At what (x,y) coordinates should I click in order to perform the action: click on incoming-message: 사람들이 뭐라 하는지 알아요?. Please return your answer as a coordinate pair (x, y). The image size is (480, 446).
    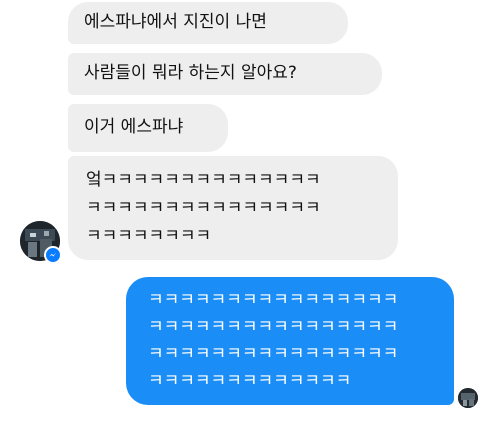
    Looking at the image, I should click on (225, 74).